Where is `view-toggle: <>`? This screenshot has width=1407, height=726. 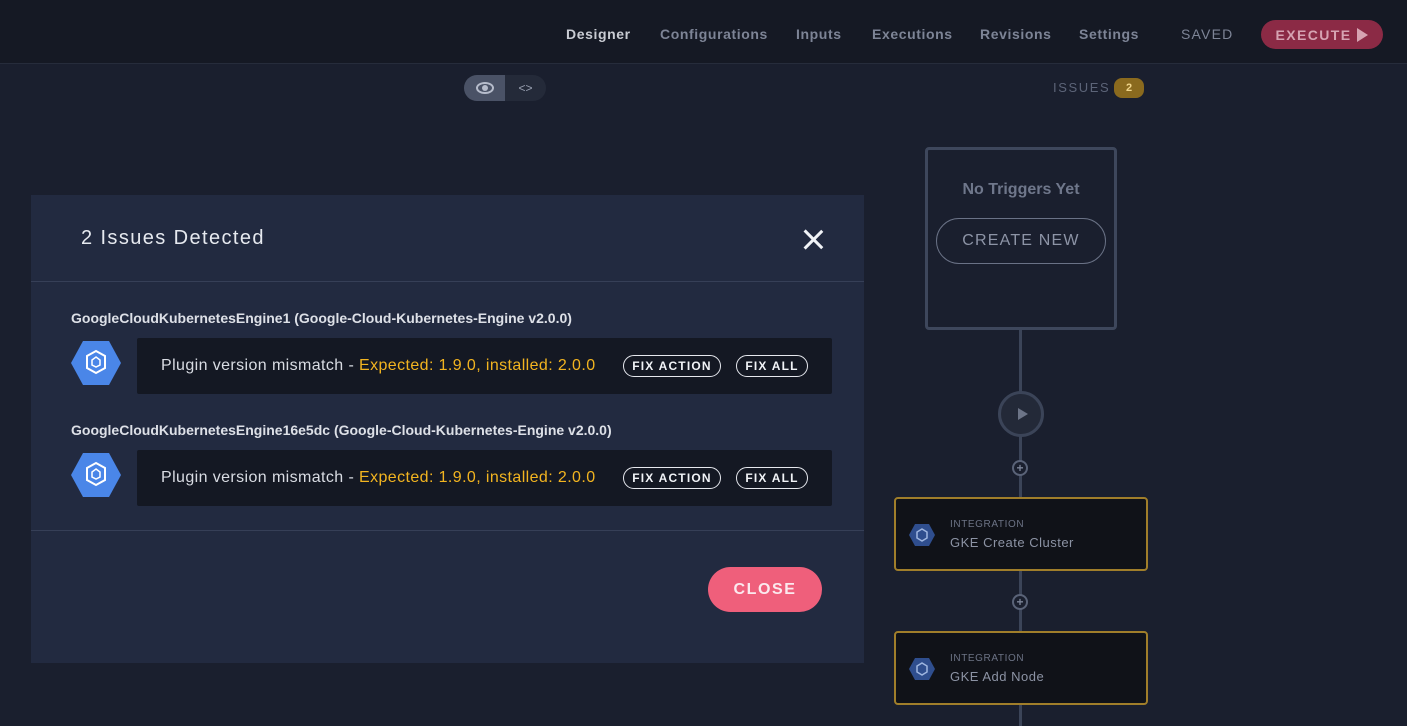
view-toggle: <> is located at coordinates (505, 88).